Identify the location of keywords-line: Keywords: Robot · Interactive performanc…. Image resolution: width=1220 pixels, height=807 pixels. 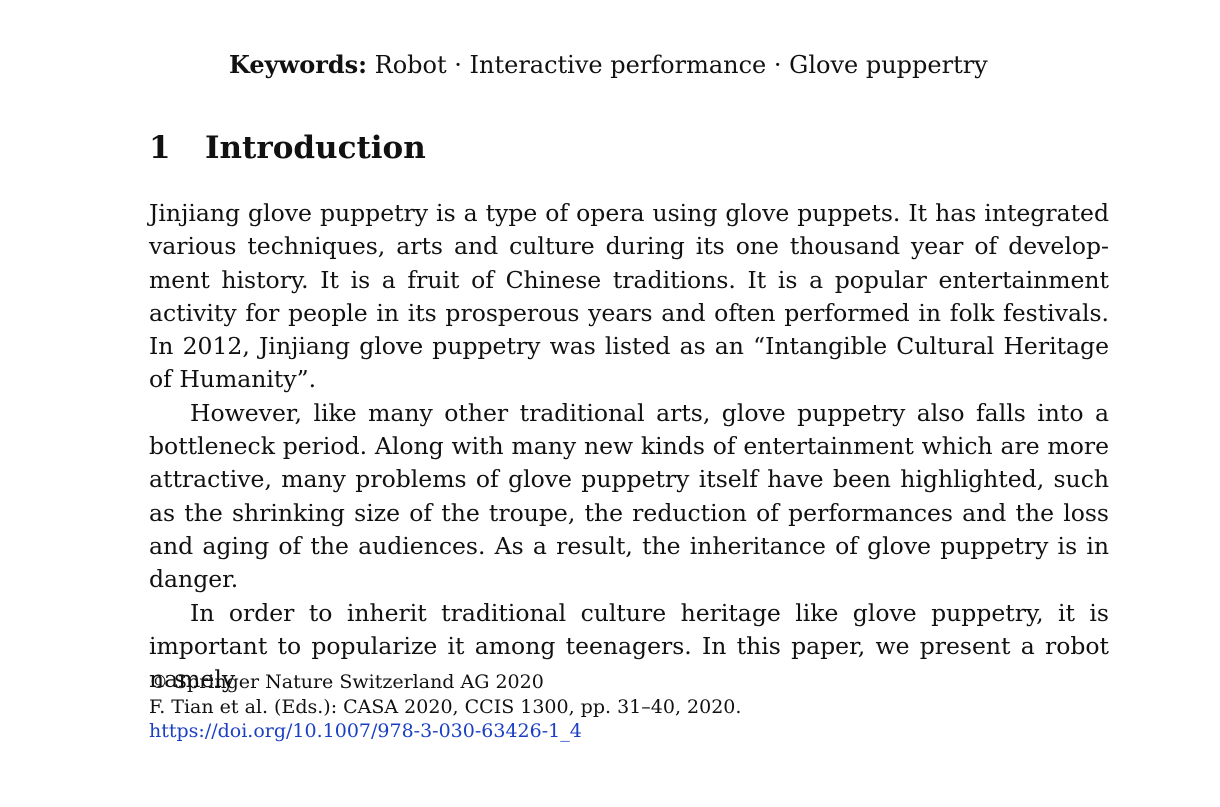
(608, 65).